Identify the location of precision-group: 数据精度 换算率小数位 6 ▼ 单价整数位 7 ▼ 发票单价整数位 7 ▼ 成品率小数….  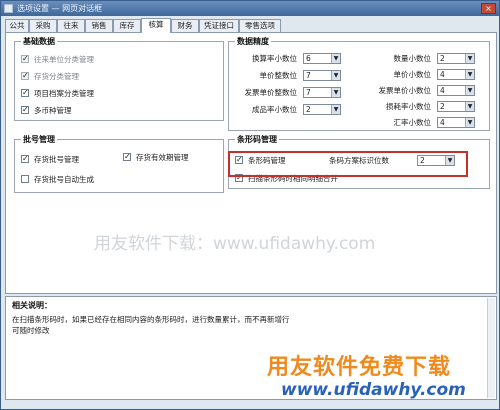
(359, 83).